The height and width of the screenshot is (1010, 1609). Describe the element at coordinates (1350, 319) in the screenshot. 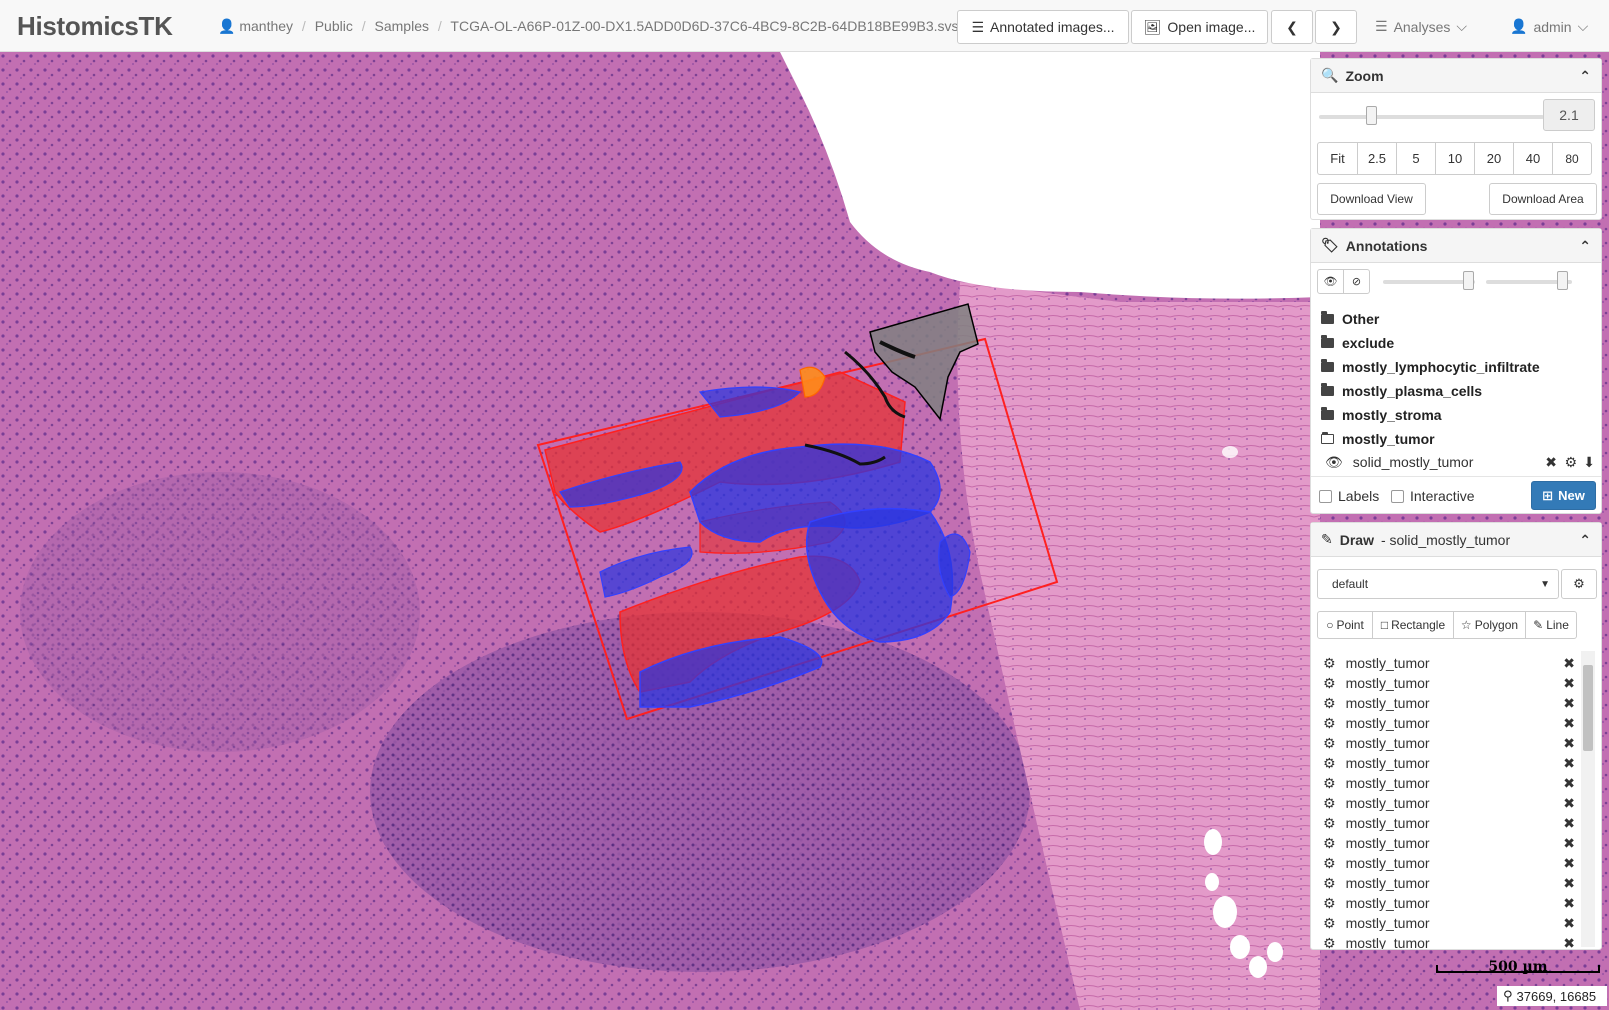

I see `folder-other: Other` at that location.